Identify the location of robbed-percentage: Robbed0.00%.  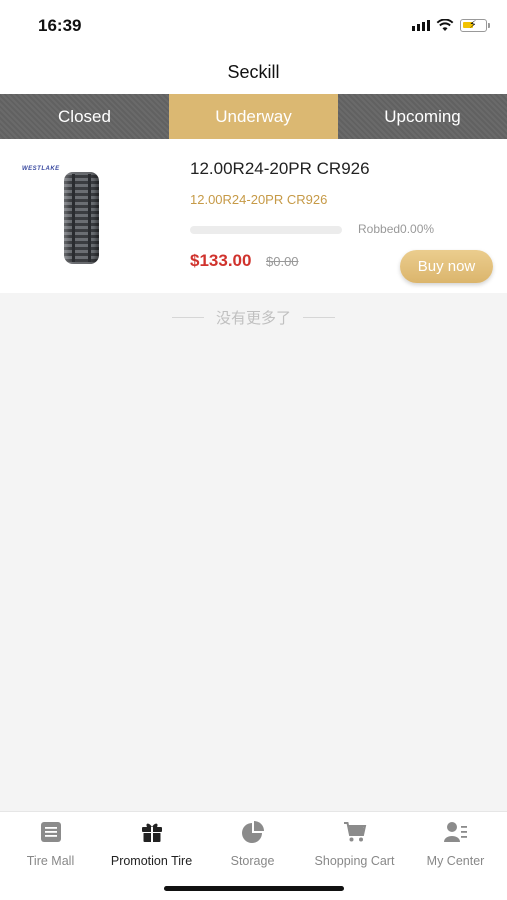
(396, 229).